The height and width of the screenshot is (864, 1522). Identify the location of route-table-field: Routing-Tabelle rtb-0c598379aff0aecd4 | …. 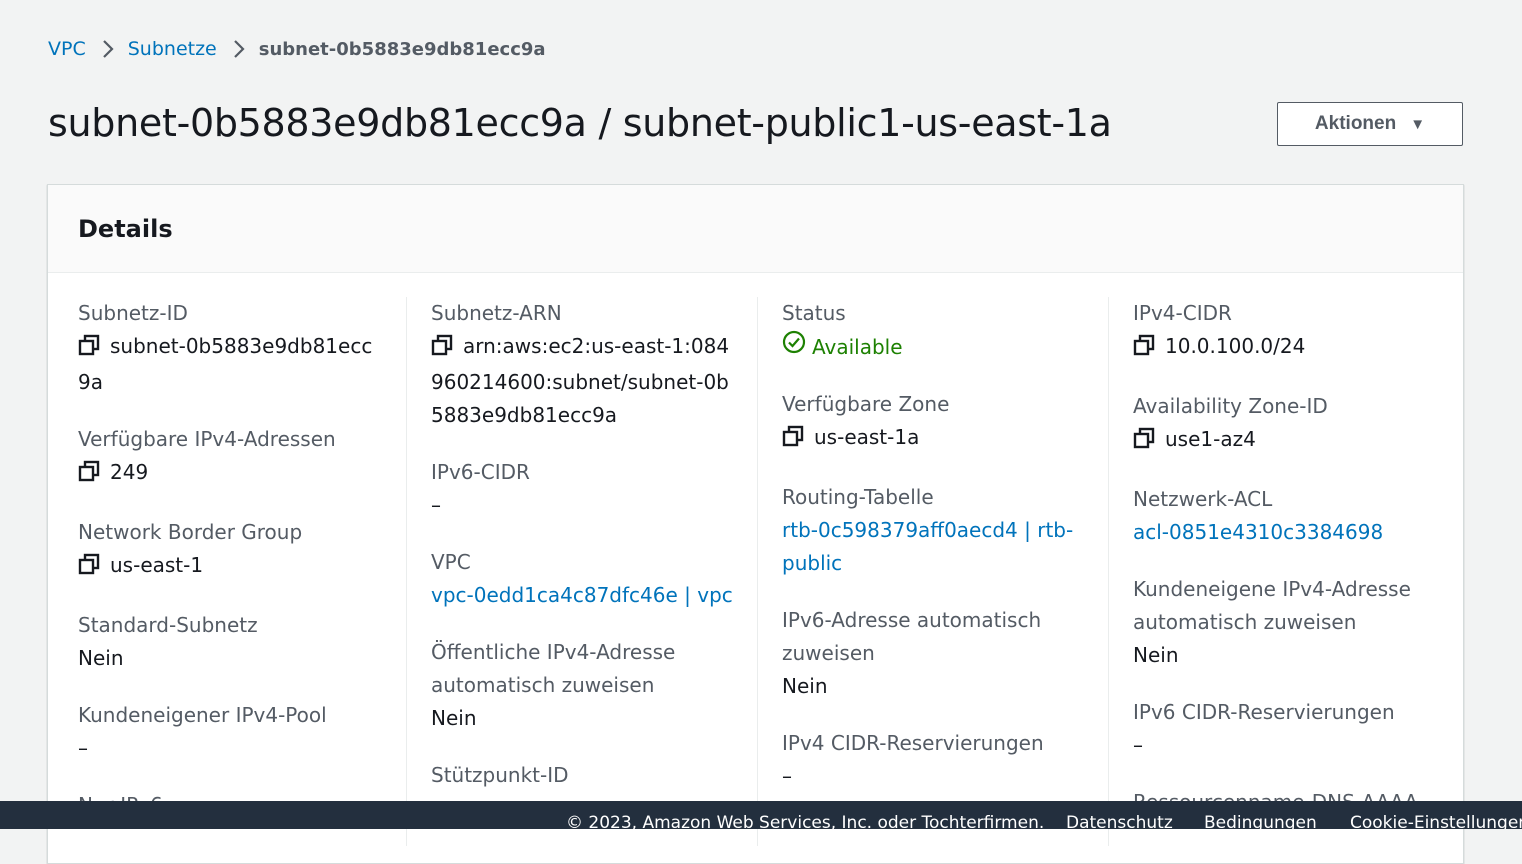
(933, 530).